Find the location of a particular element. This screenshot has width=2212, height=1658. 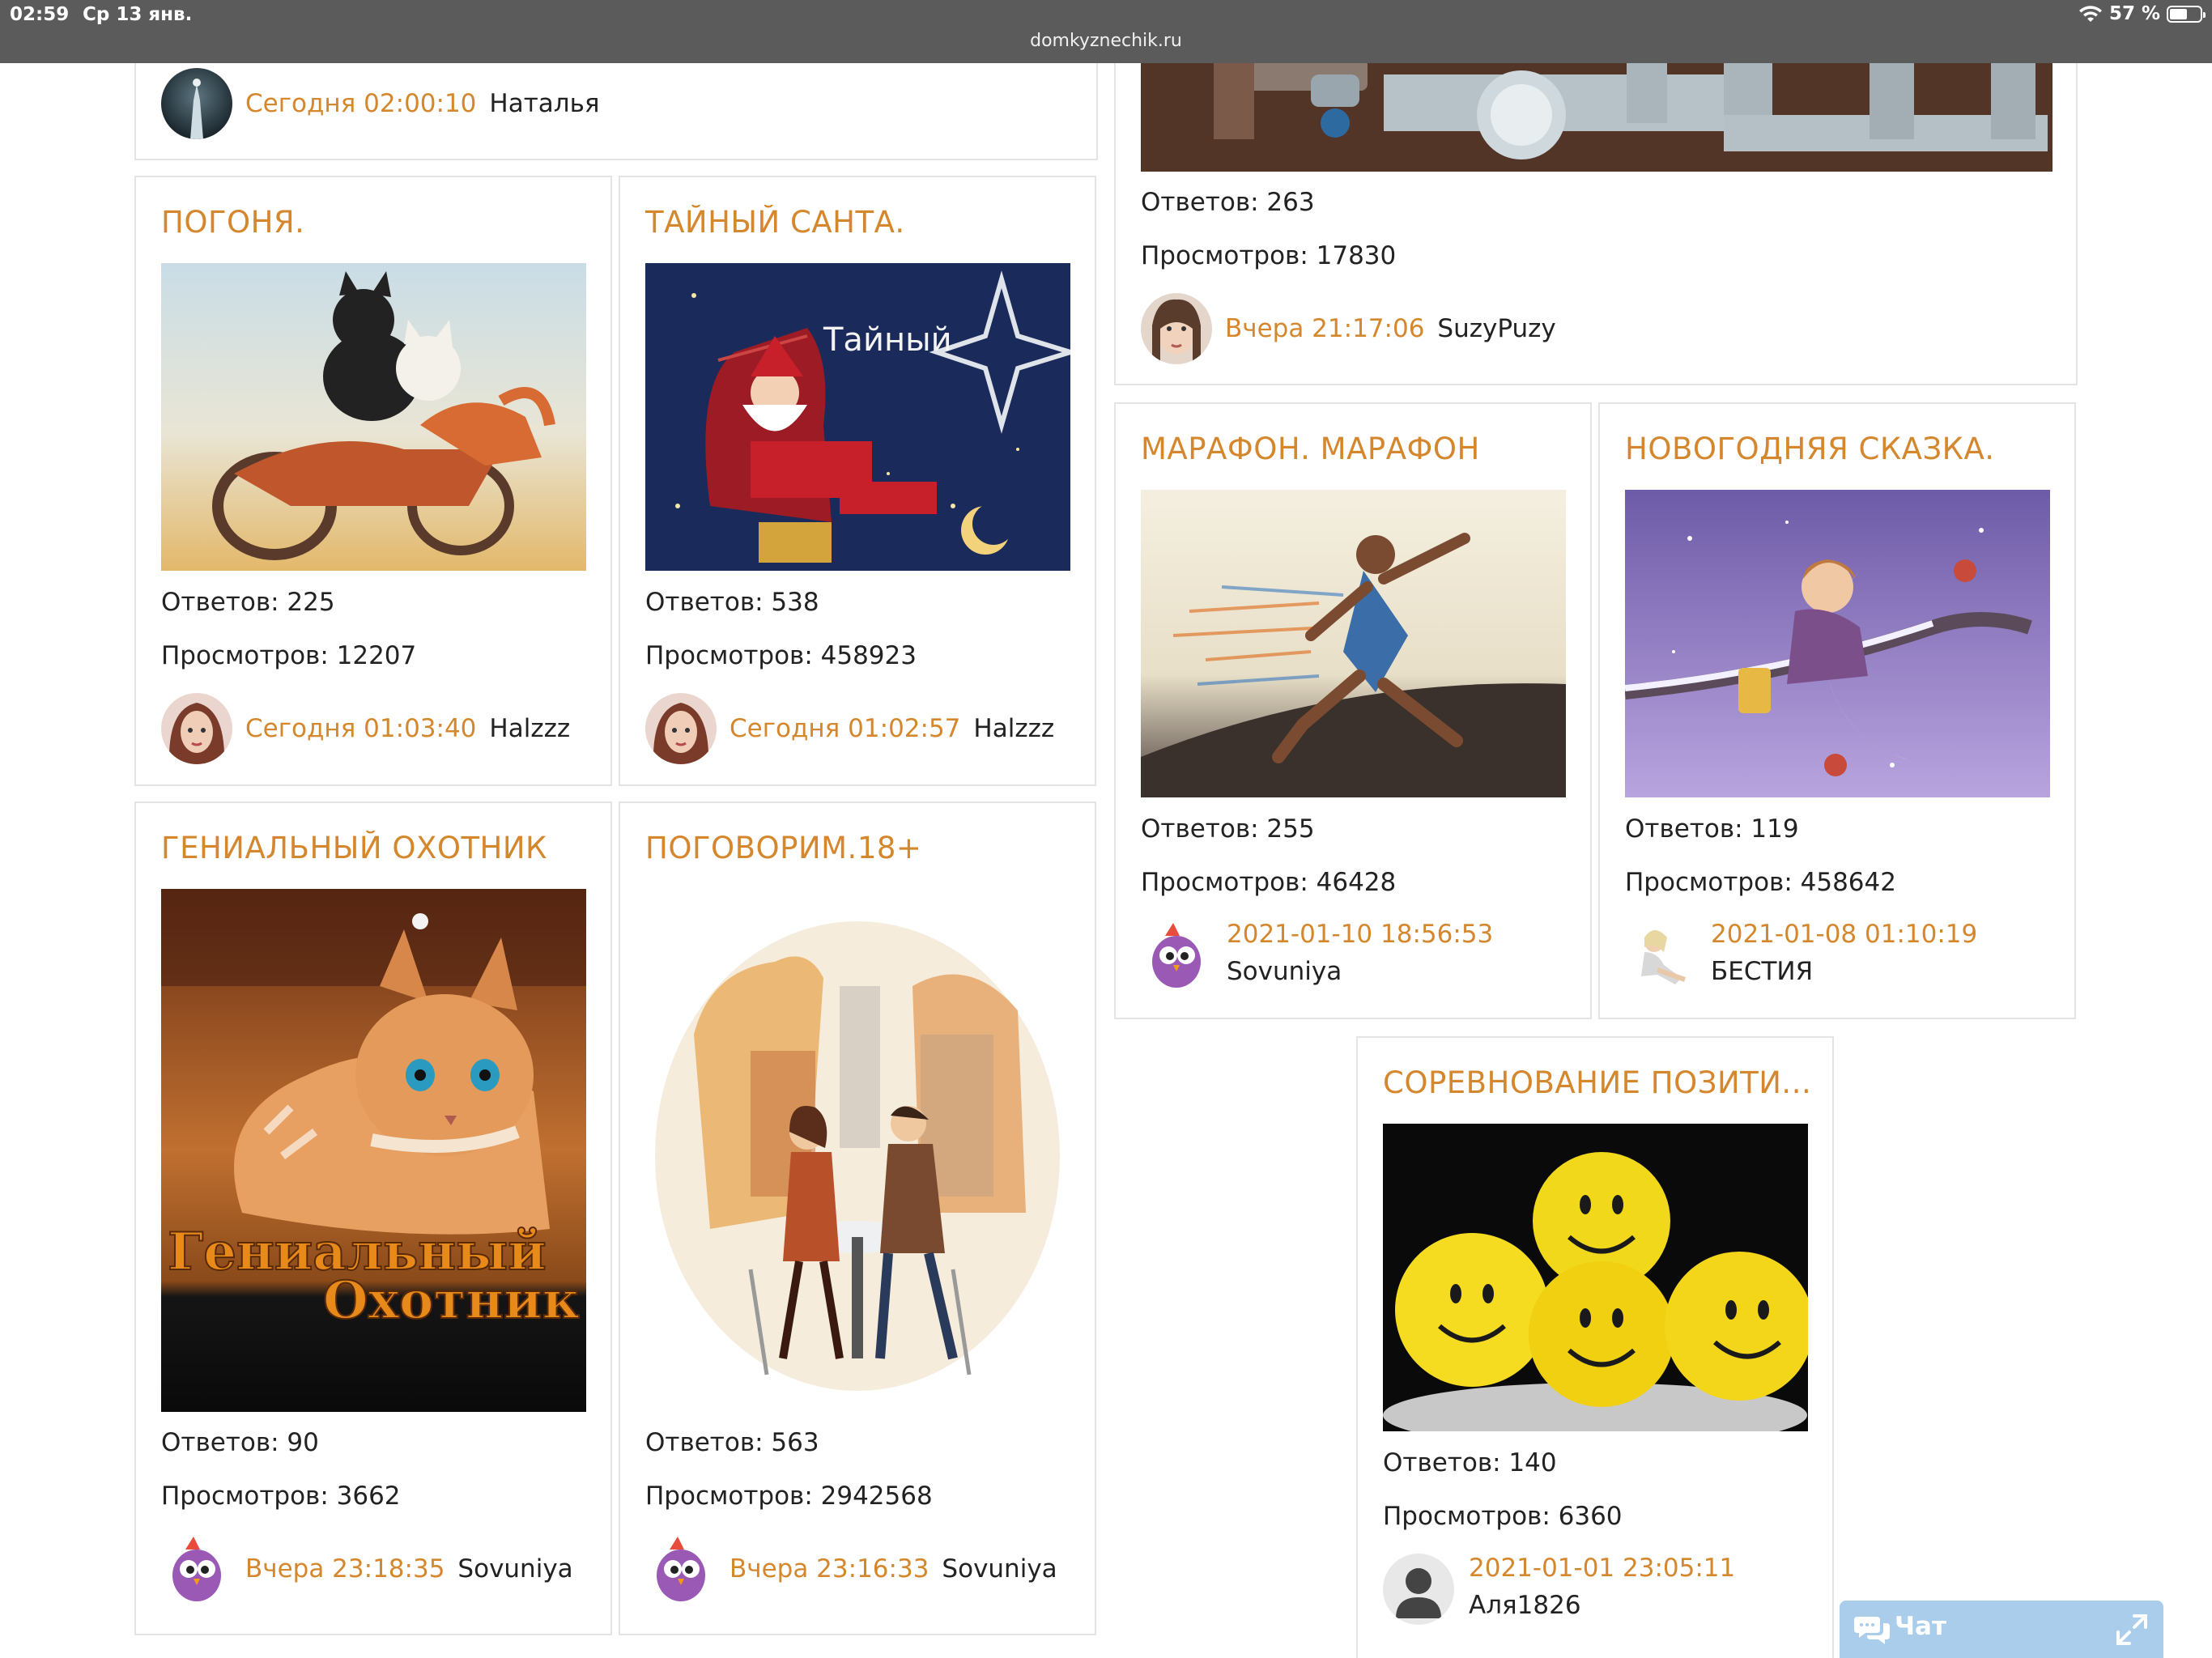

views-count: Просмотров: 458642 is located at coordinates (1761, 882).